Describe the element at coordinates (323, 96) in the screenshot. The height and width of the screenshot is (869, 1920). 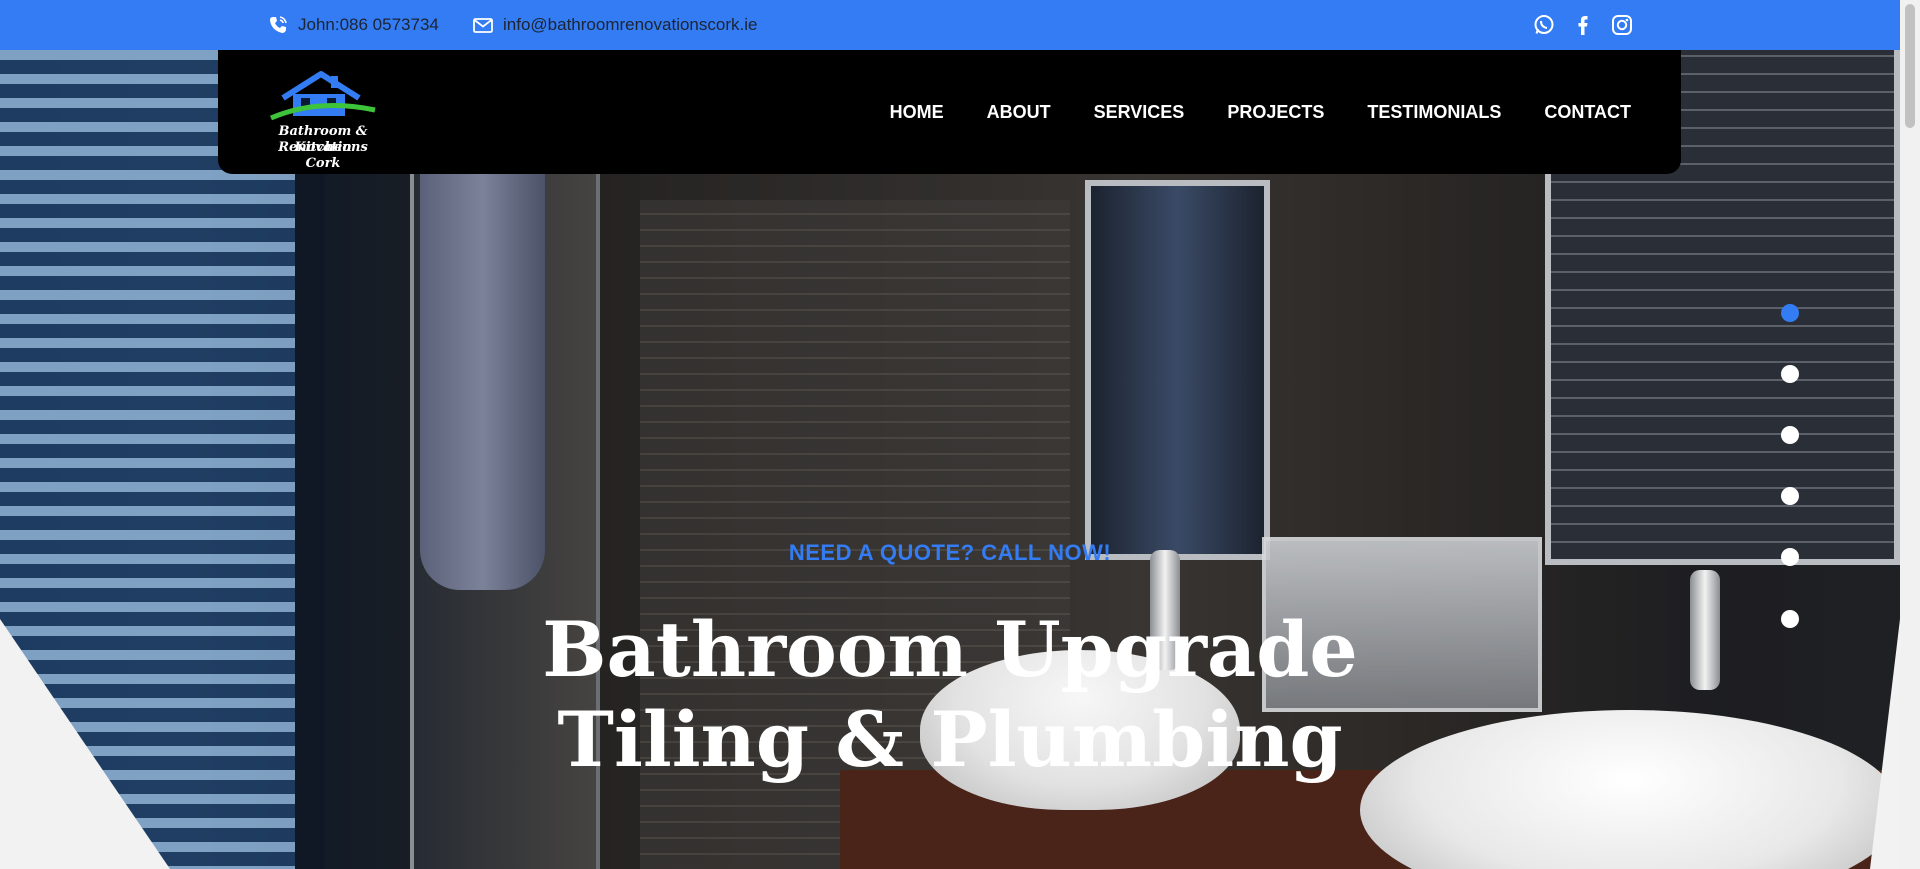
I see `house-logo-icon` at that location.